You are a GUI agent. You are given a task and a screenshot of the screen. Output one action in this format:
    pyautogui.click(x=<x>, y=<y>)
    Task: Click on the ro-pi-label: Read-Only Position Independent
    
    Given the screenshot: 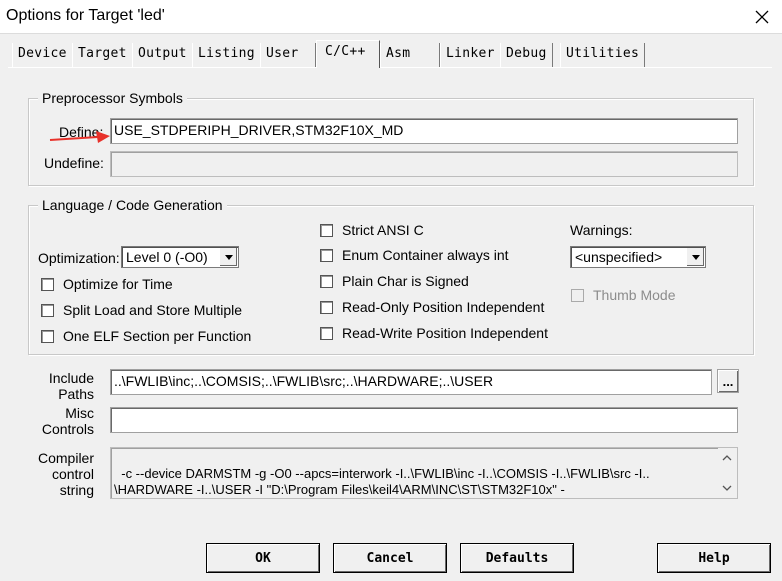 What is the action you would take?
    pyautogui.click(x=443, y=307)
    